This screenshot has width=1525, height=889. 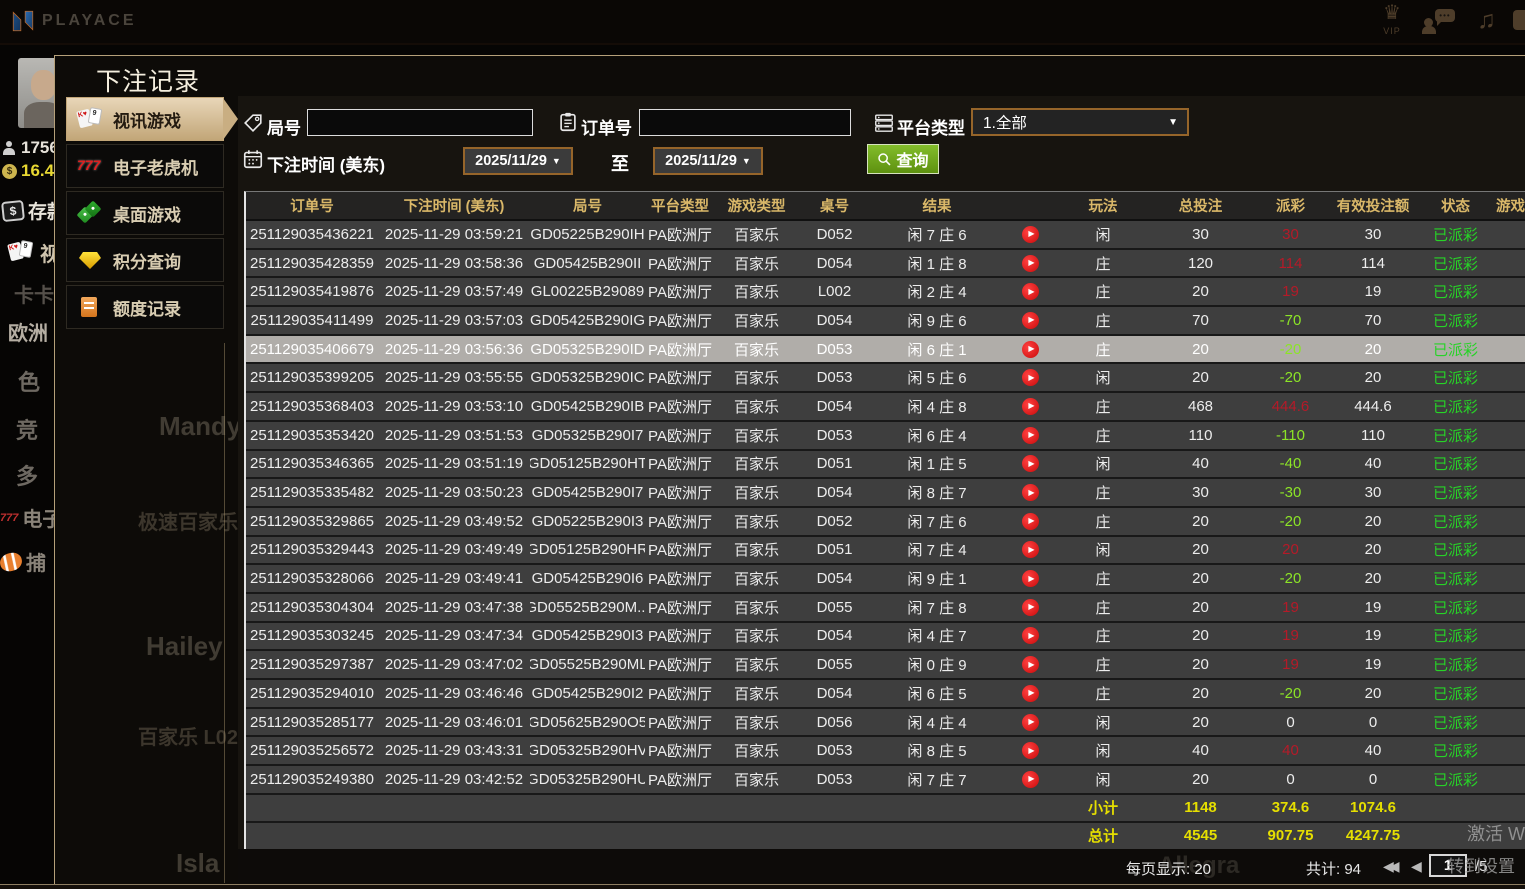 What do you see at coordinates (1373, 493) in the screenshot?
I see `cell-valid-bet: 30` at bounding box center [1373, 493].